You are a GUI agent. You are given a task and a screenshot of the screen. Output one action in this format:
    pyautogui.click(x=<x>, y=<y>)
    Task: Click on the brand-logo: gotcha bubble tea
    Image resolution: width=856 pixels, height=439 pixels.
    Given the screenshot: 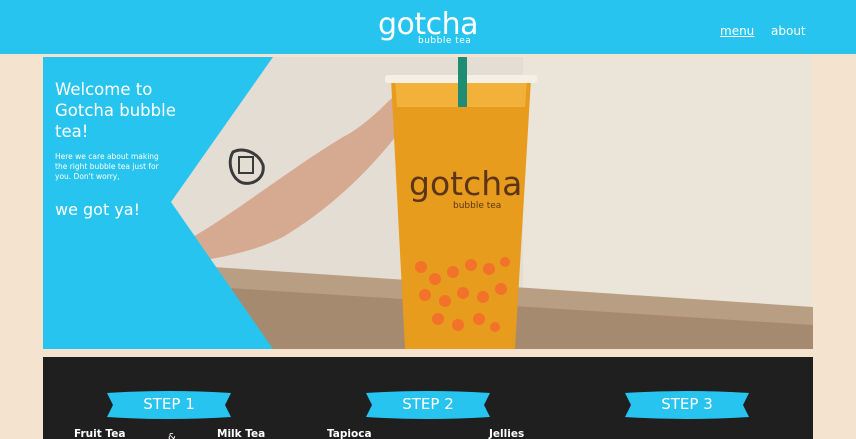 What is the action you would take?
    pyautogui.click(x=428, y=27)
    